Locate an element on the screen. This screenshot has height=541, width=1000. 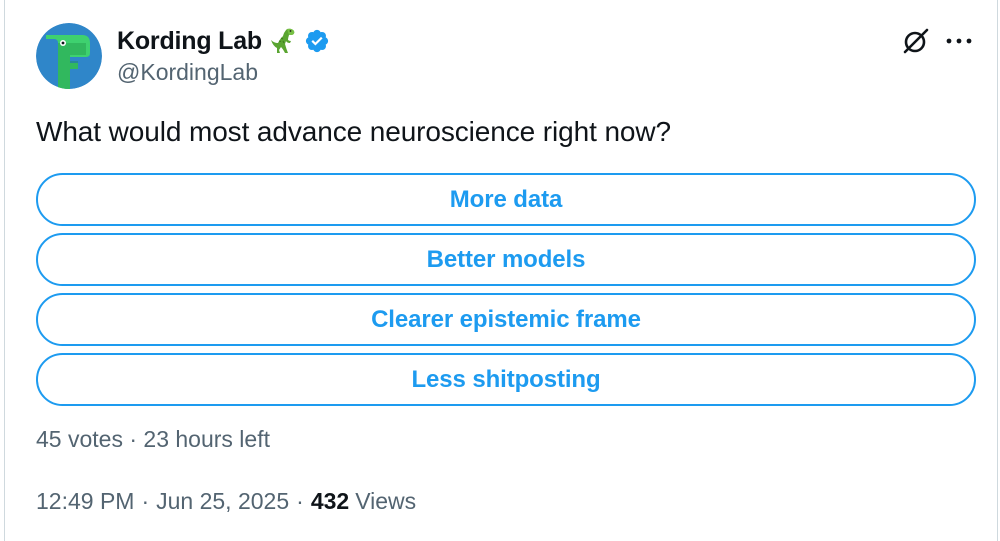
tweet-date: Jun 25, 2025 is located at coordinates (222, 501).